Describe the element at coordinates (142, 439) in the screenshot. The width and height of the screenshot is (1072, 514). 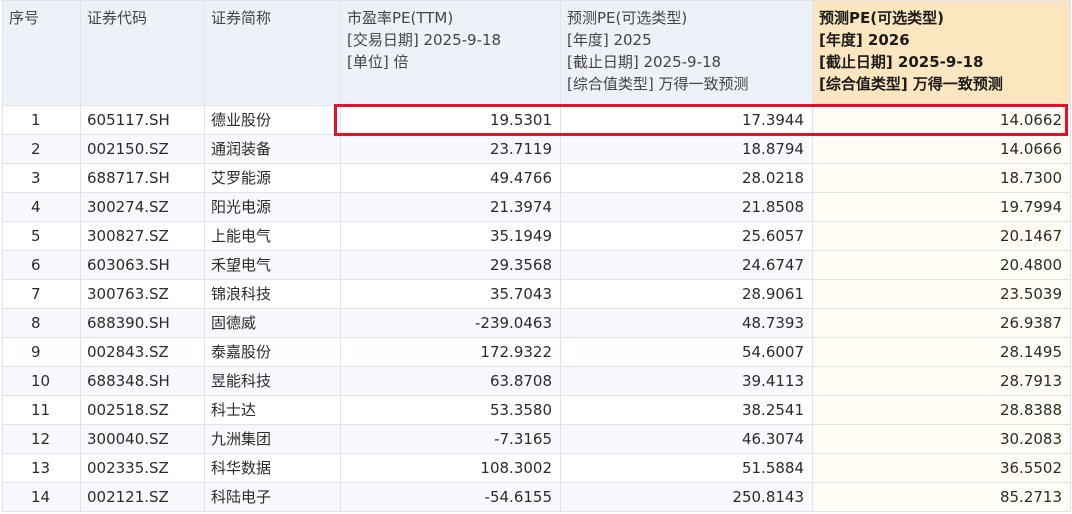
I see `cell-code: 300040.SZ` at that location.